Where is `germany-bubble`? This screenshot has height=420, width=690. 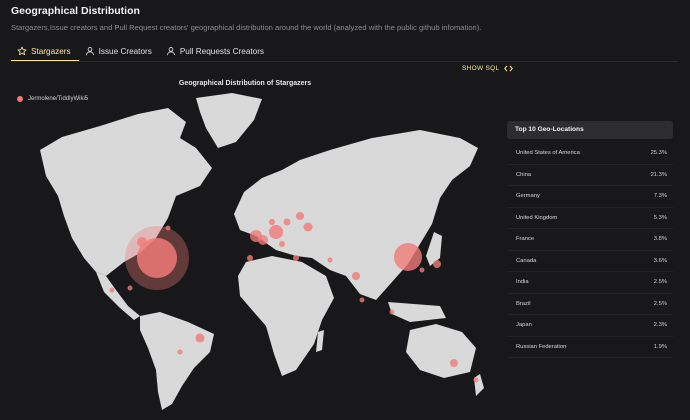
germany-bubble is located at coordinates (276, 232).